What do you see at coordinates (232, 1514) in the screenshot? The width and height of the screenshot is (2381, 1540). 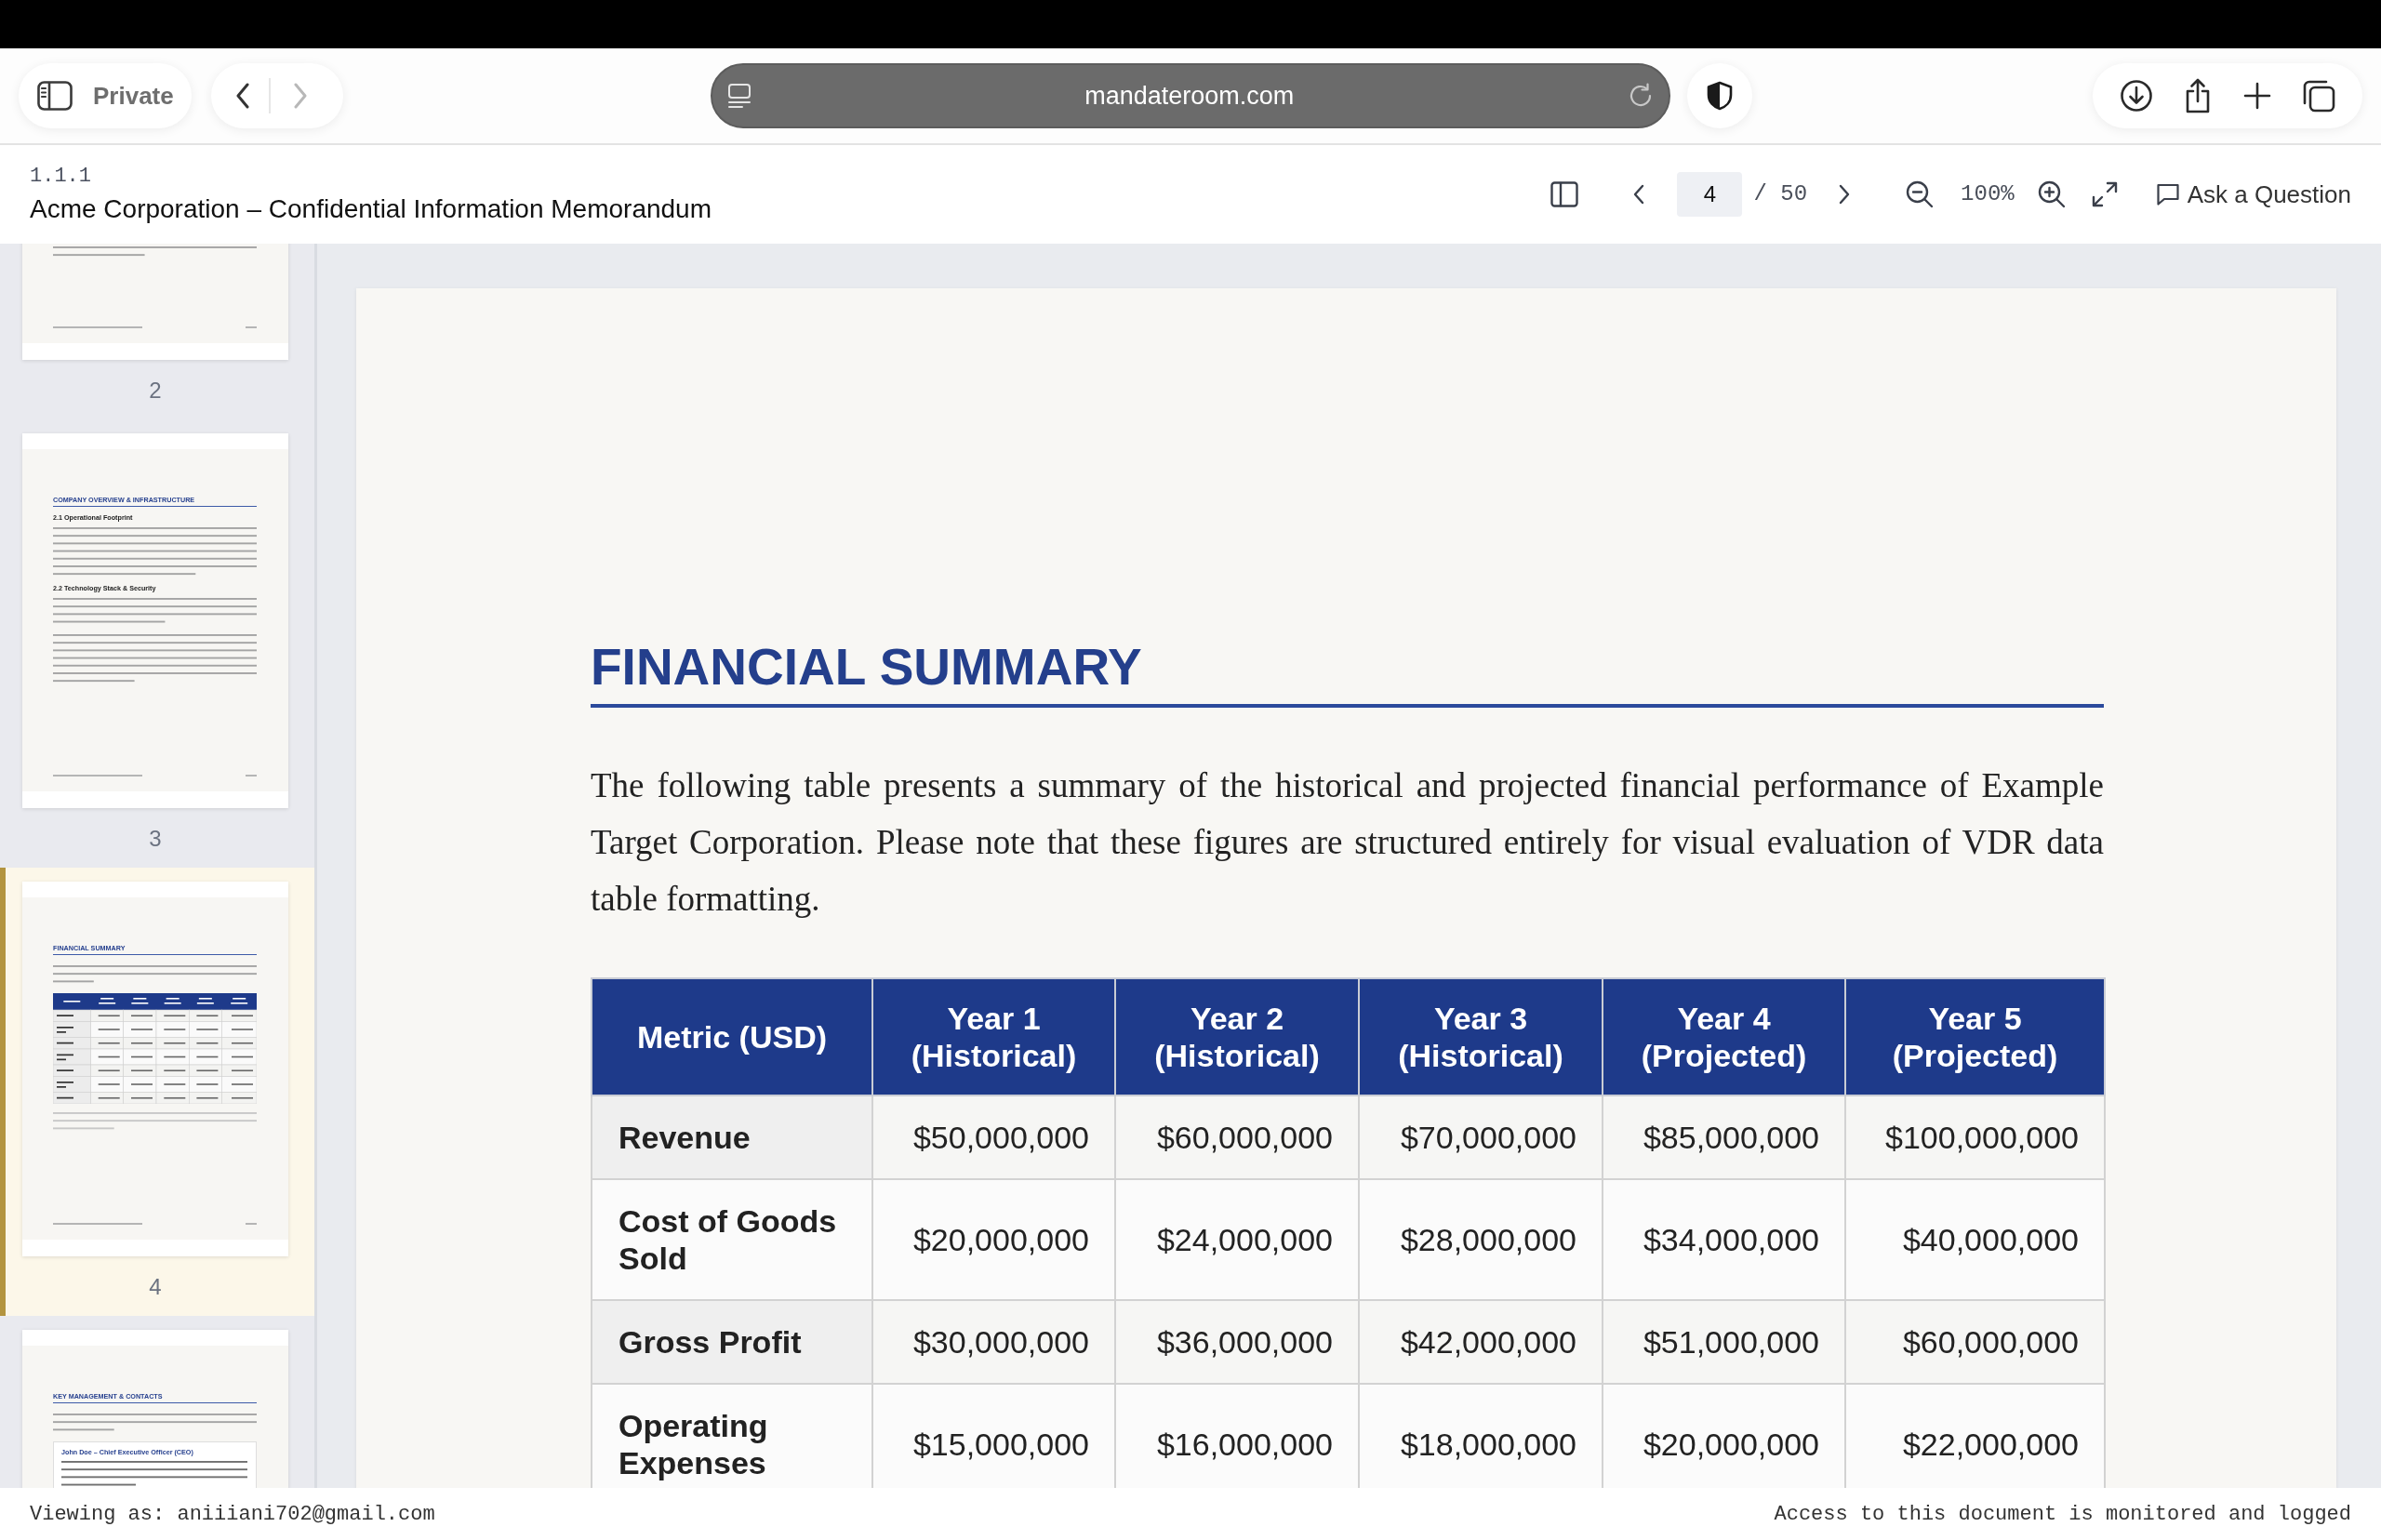 I see `viewer-email-text: Viewing as: aniiiani702@gmail.com` at bounding box center [232, 1514].